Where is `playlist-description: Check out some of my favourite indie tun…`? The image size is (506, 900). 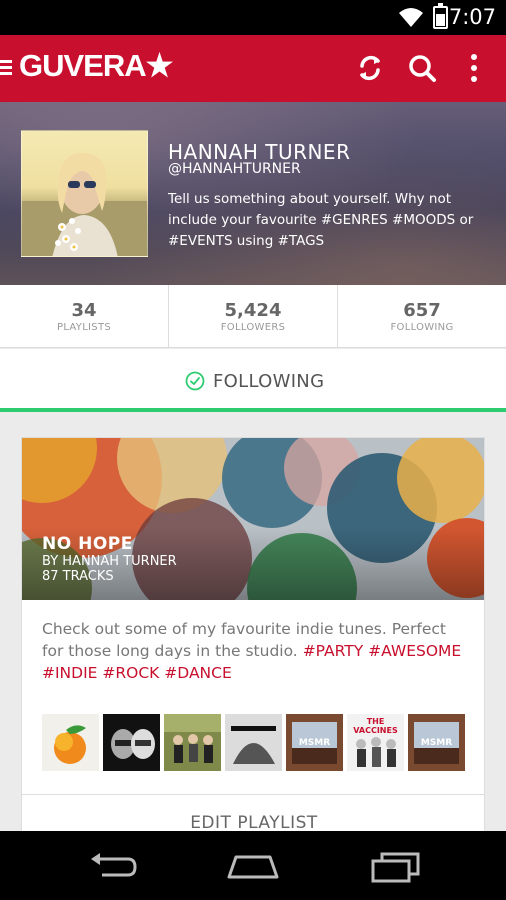
playlist-description: Check out some of my favourite indie tun… is located at coordinates (257, 651).